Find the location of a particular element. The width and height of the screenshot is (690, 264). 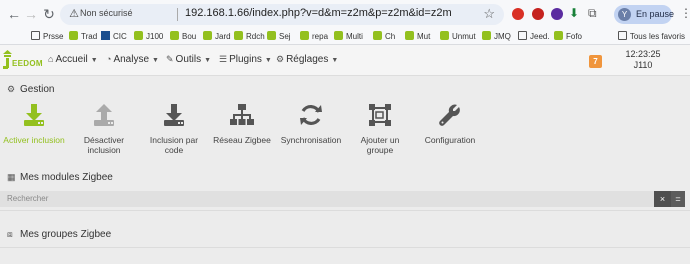

menu-outils: ✎ Outils ▼ is located at coordinates (188, 59).